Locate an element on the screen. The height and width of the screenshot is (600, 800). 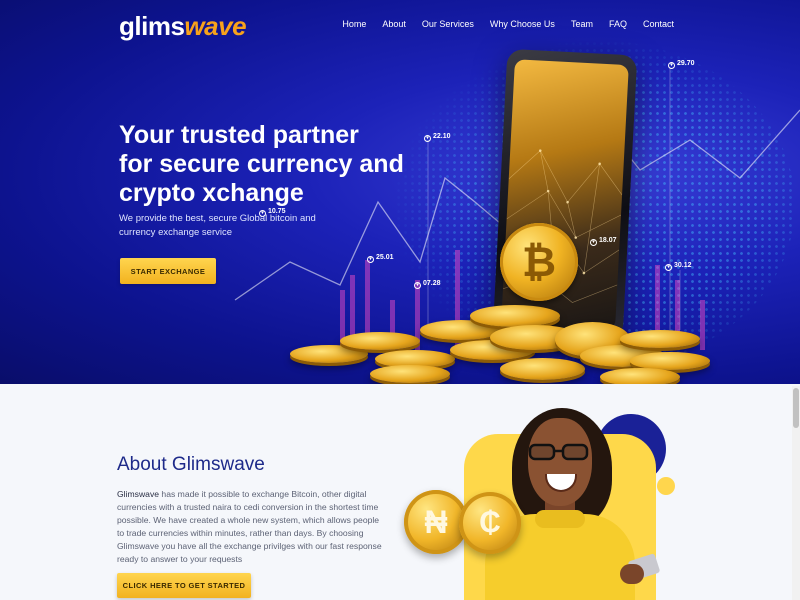
start-exchange-button: START EXCHANGE is located at coordinates (168, 271).